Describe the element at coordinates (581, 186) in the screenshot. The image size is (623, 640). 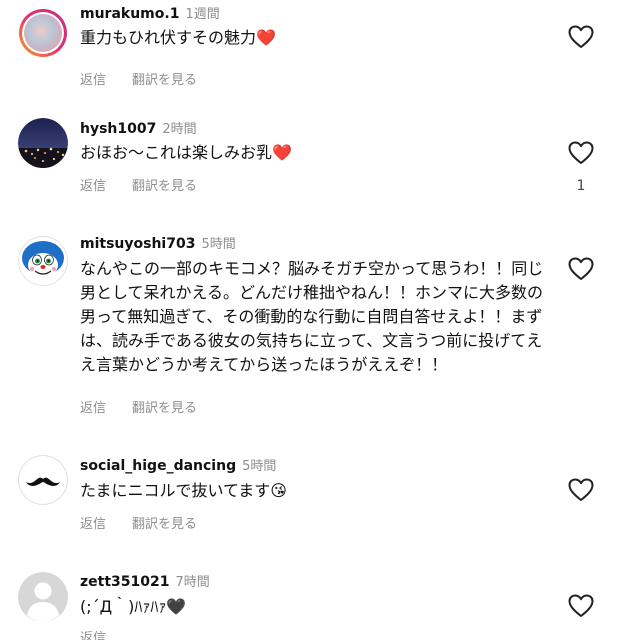
I see `like-count: 1` at that location.